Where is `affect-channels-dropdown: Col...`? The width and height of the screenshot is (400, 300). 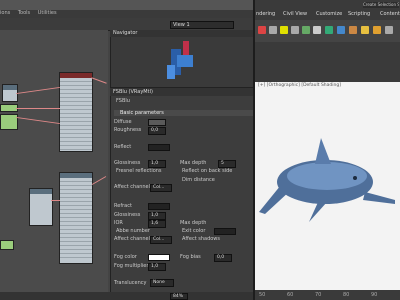
affect-channels-dropdown: Col... is located at coordinates (161, 188).